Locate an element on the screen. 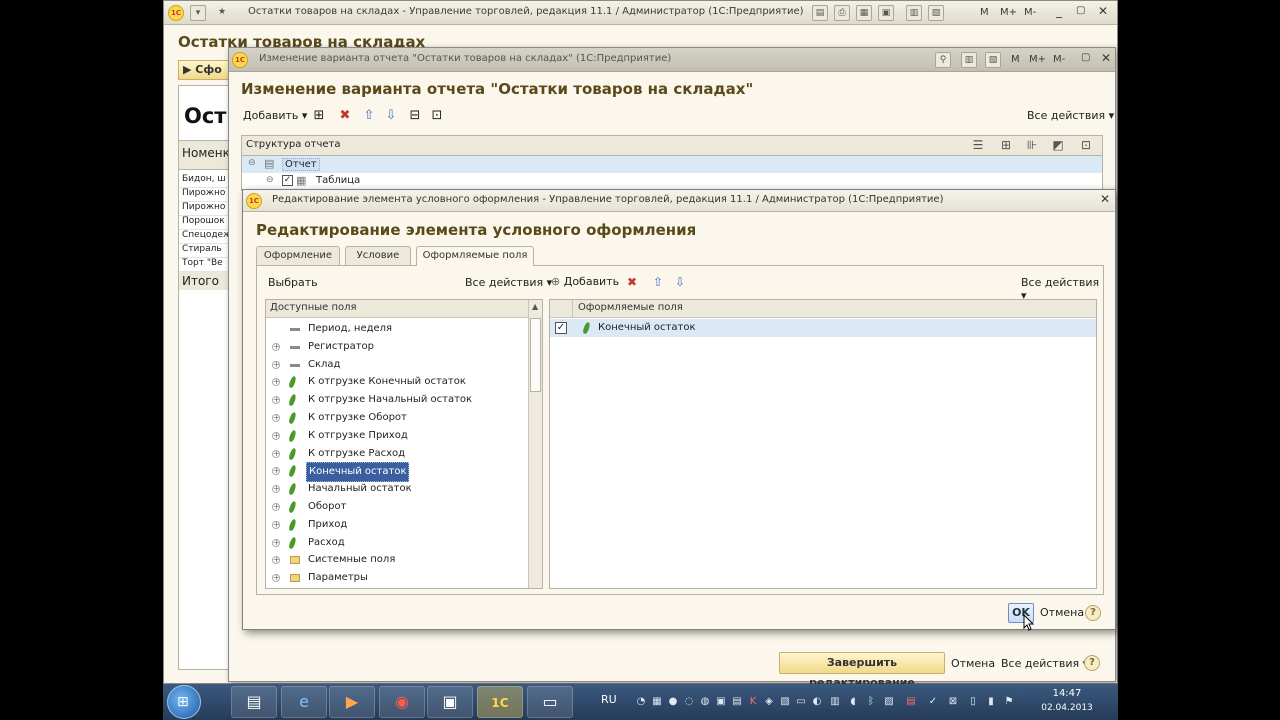  available-field-row: + К отгрузке Расход is located at coordinates (404, 454).